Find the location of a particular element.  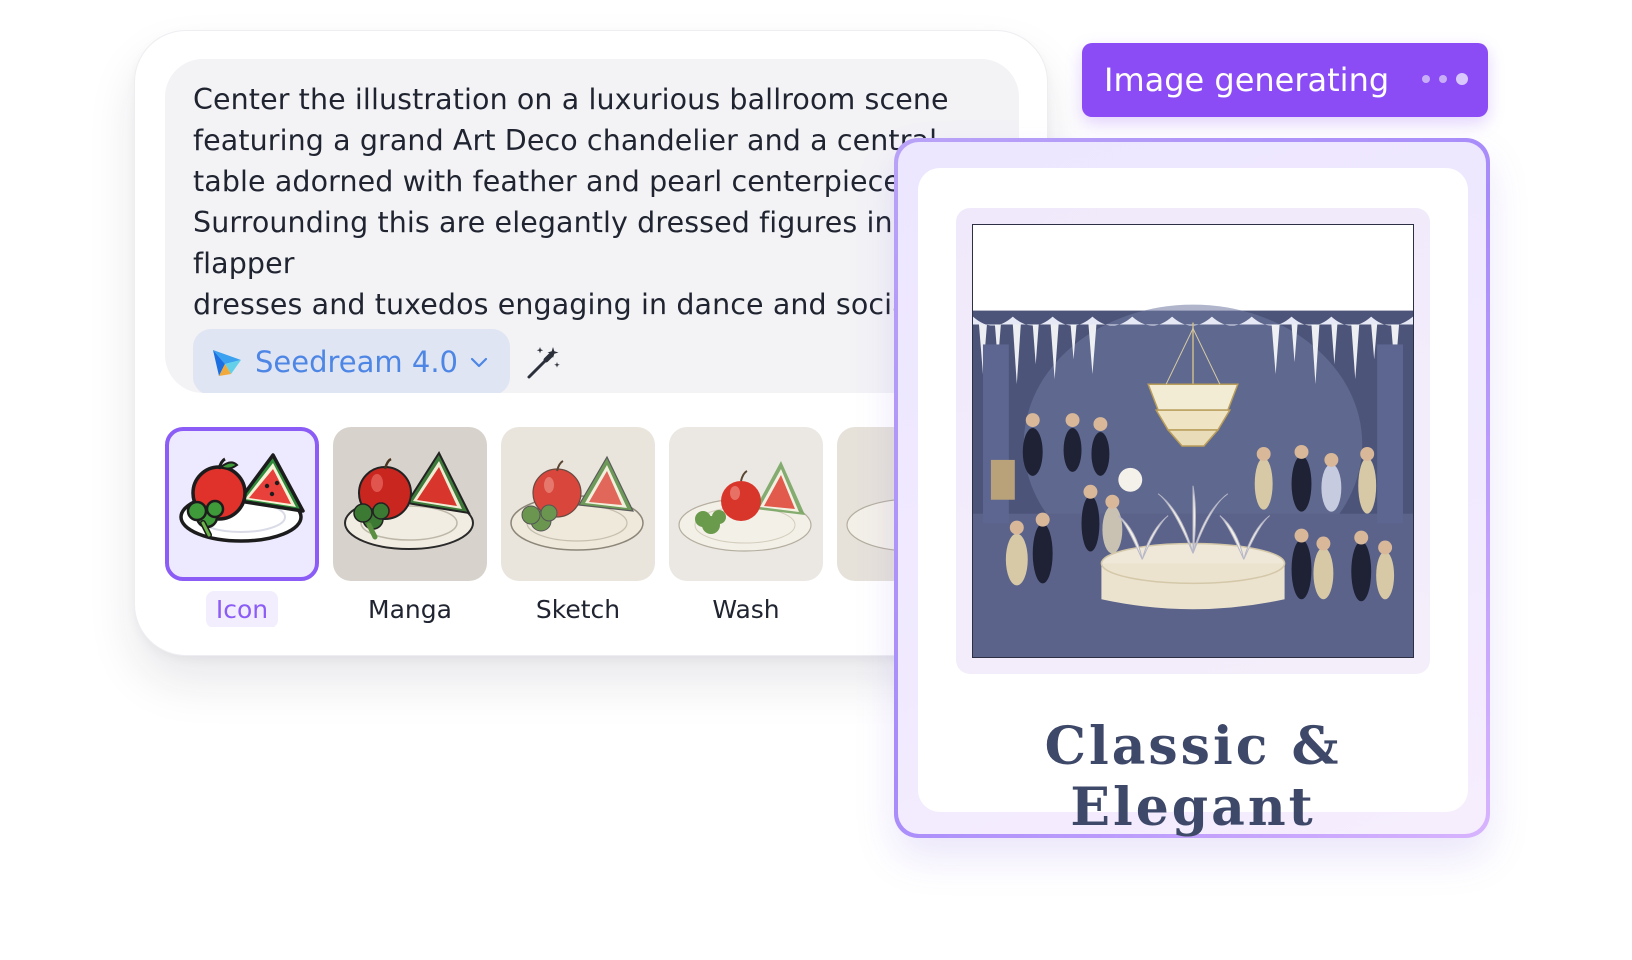

style-label: Manga is located at coordinates (410, 609).